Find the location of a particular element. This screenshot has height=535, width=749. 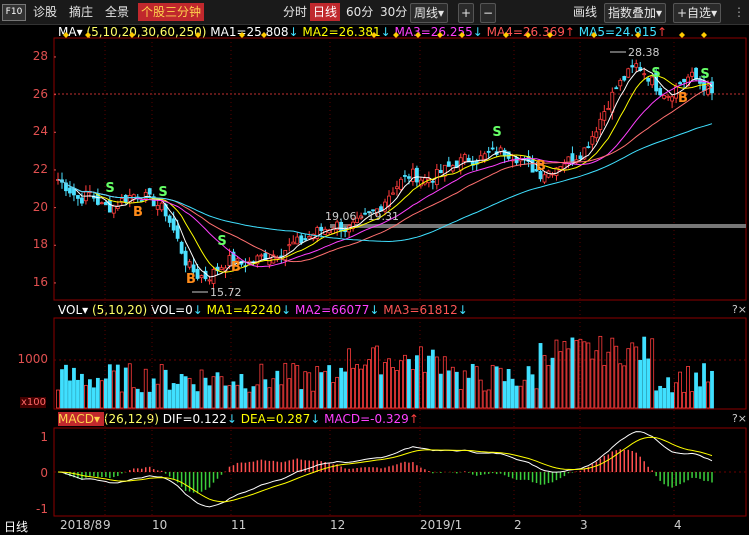

range-annotation: 19.06 - 19.31 is located at coordinates (362, 216).